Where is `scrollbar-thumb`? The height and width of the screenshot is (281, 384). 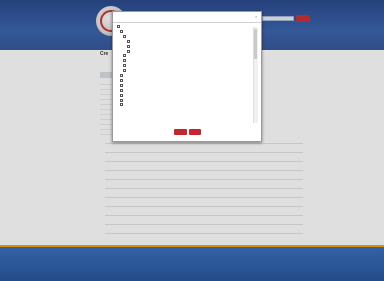 scrollbar-thumb is located at coordinates (255, 44).